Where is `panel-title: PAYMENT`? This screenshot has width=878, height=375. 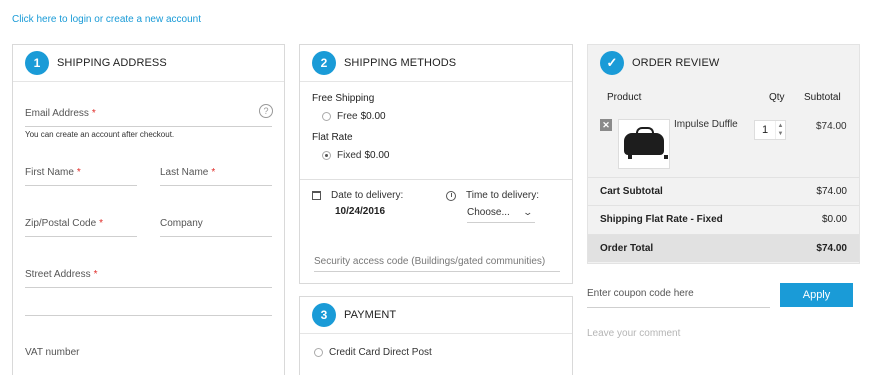 panel-title: PAYMENT is located at coordinates (370, 315).